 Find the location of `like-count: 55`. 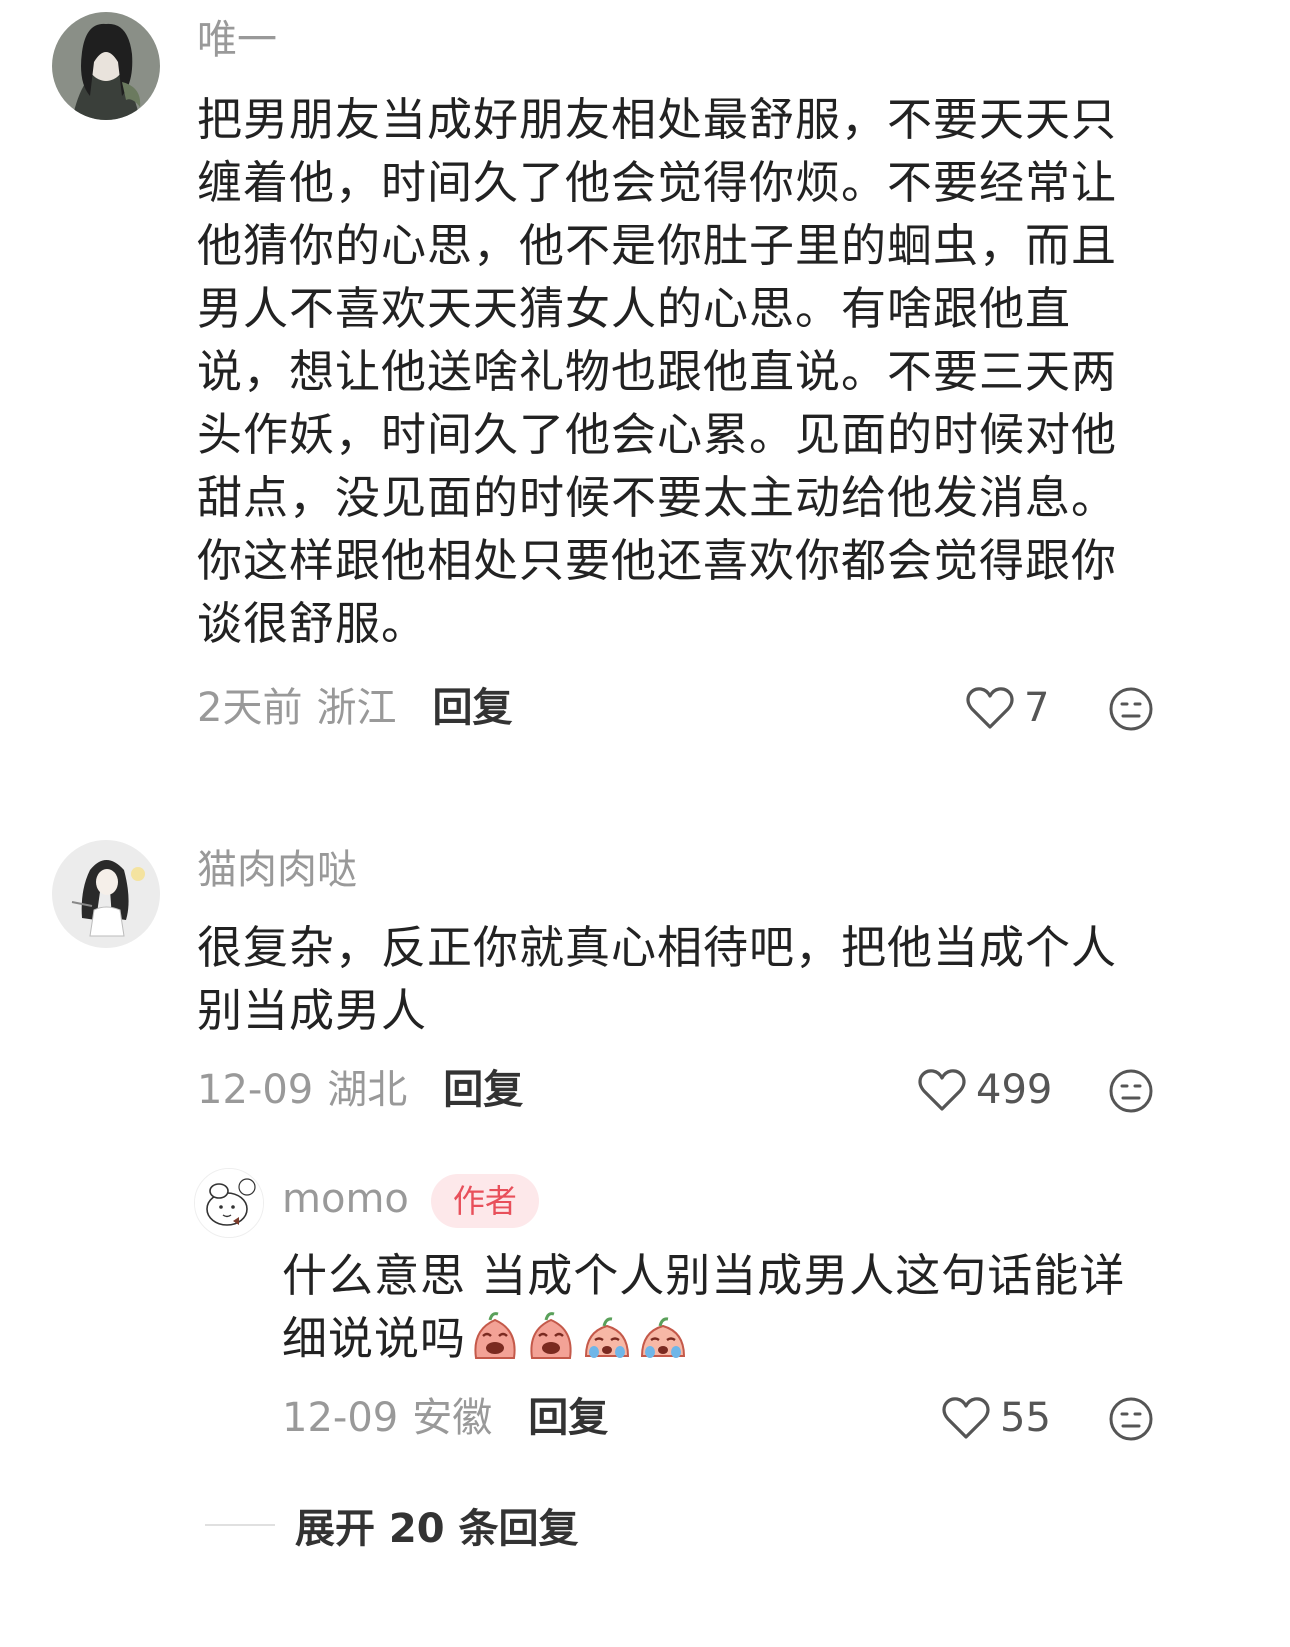

like-count: 55 is located at coordinates (1025, 1418).